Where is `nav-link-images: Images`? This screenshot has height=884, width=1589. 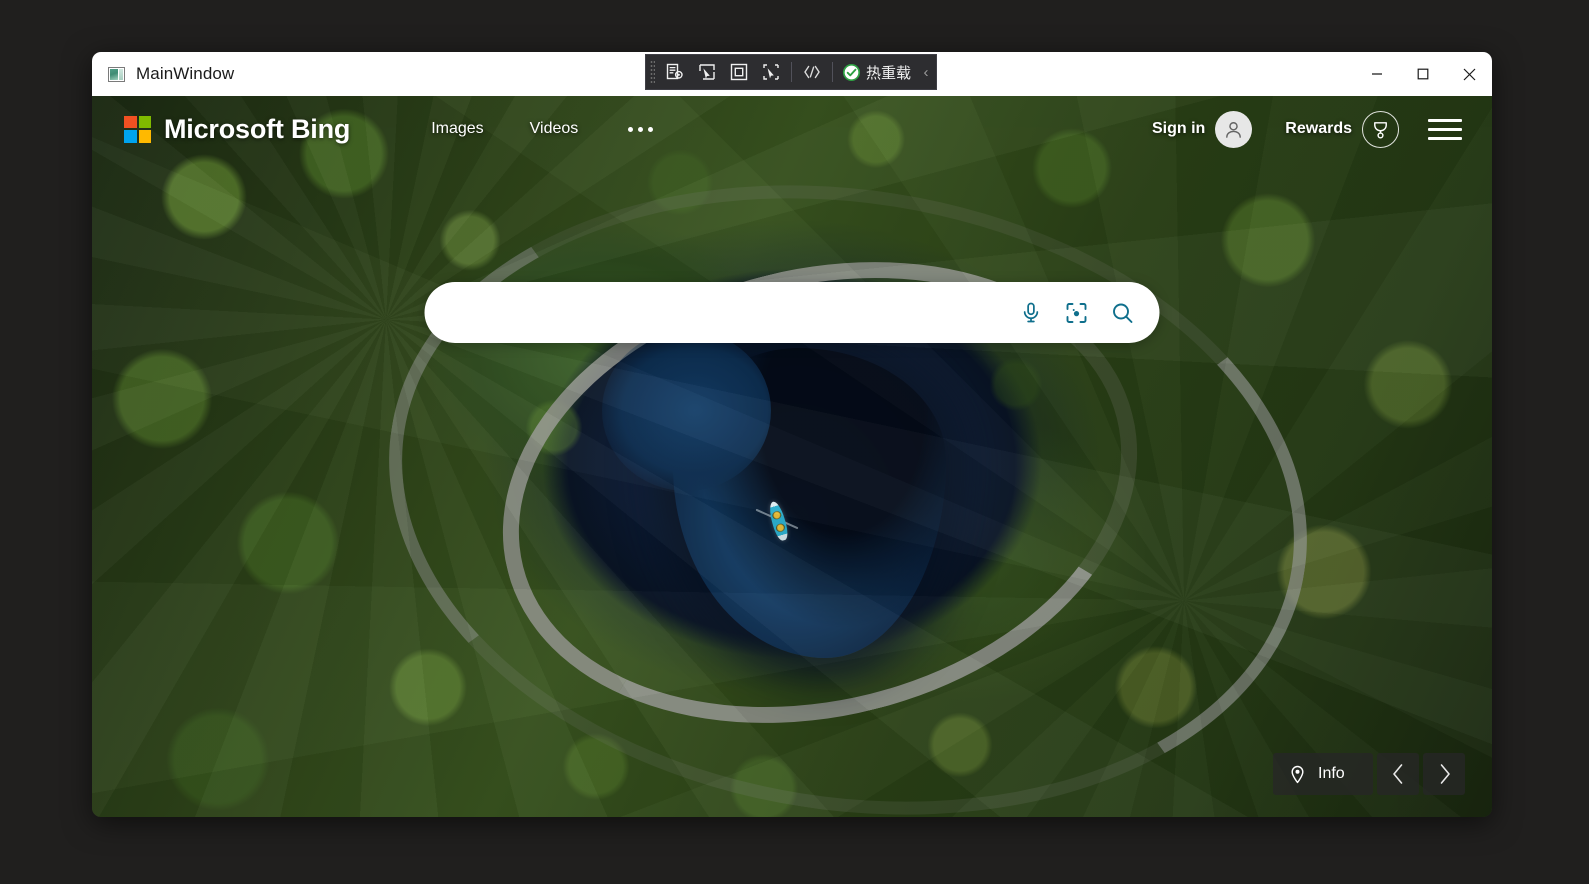 nav-link-images: Images is located at coordinates (457, 129).